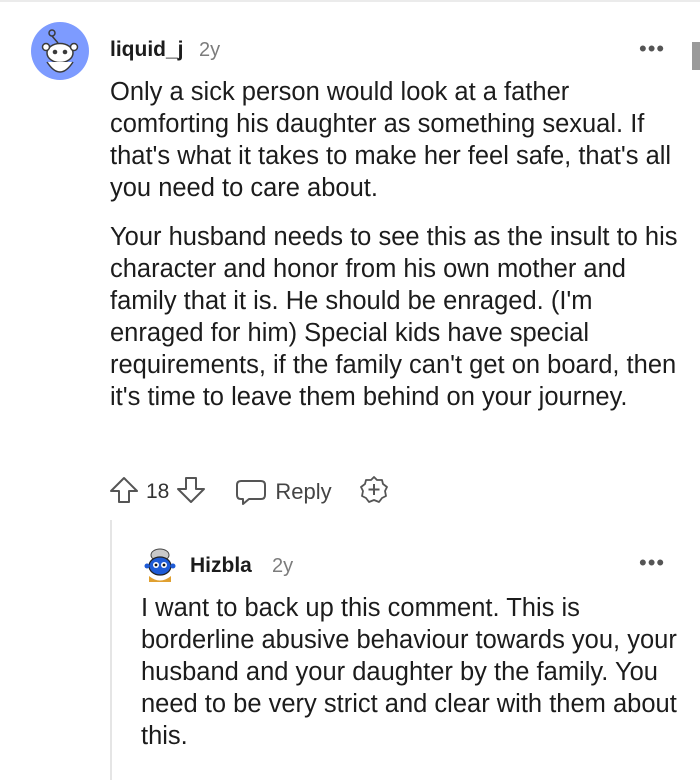 Image resolution: width=700 pixels, height=780 pixels. What do you see at coordinates (373, 489) in the screenshot?
I see `award-plus-icon` at bounding box center [373, 489].